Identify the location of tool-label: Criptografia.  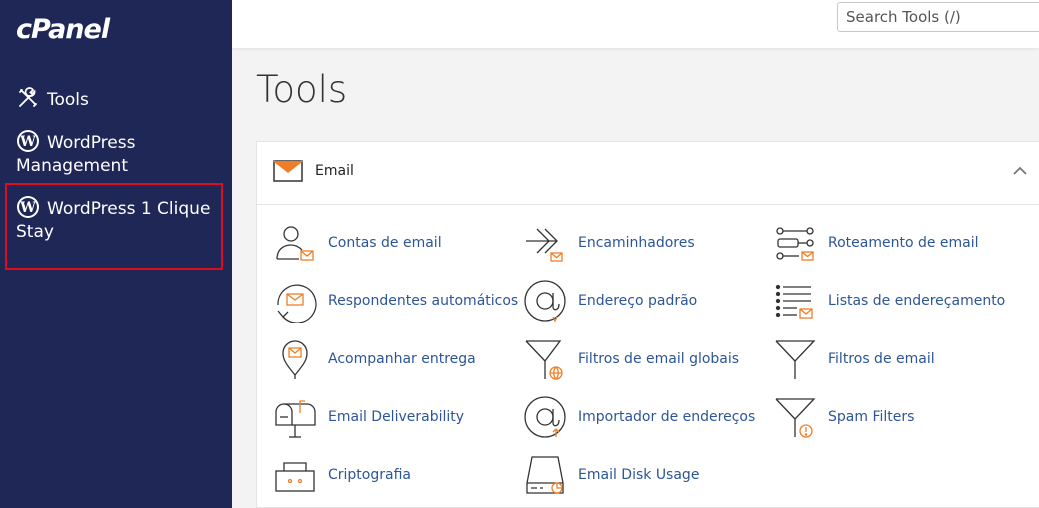
(369, 475).